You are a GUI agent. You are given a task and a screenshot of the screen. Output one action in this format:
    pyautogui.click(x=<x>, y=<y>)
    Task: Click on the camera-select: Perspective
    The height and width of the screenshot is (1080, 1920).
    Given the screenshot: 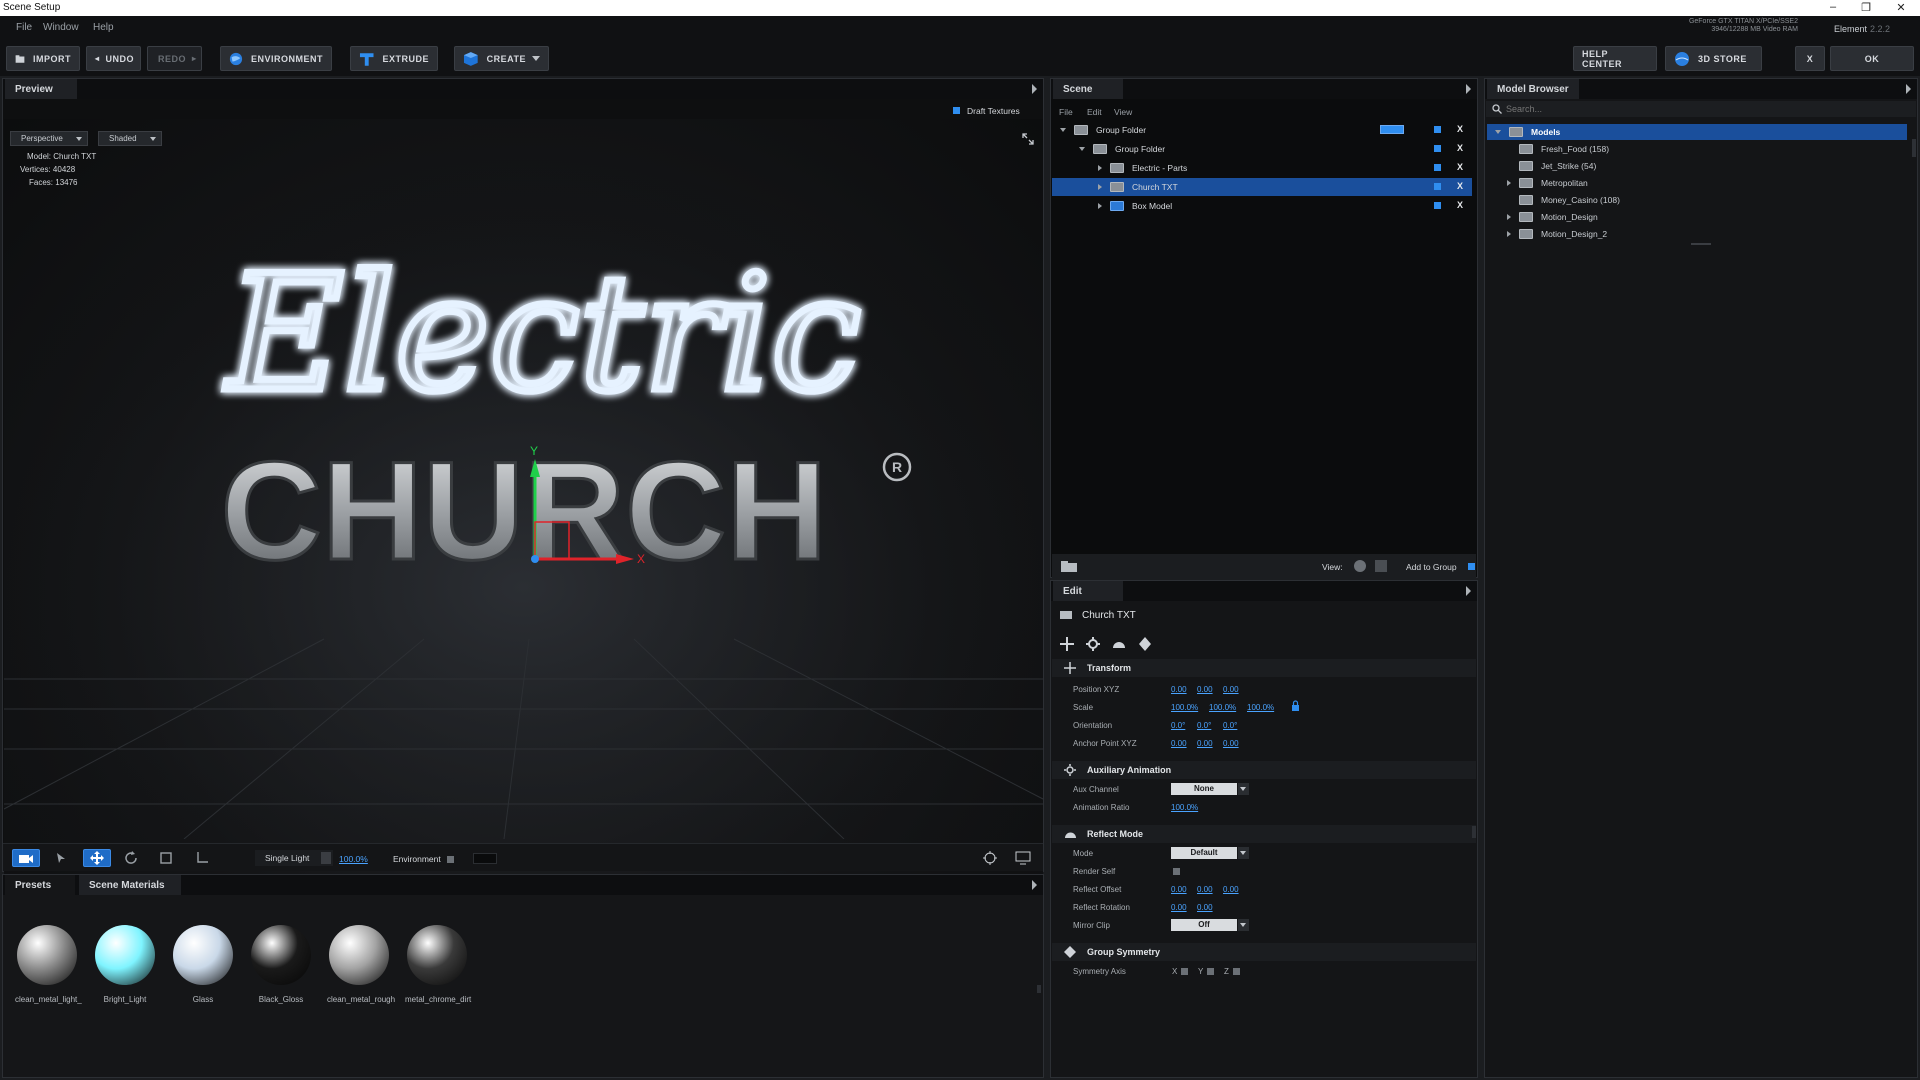 What is the action you would take?
    pyautogui.click(x=49, y=138)
    